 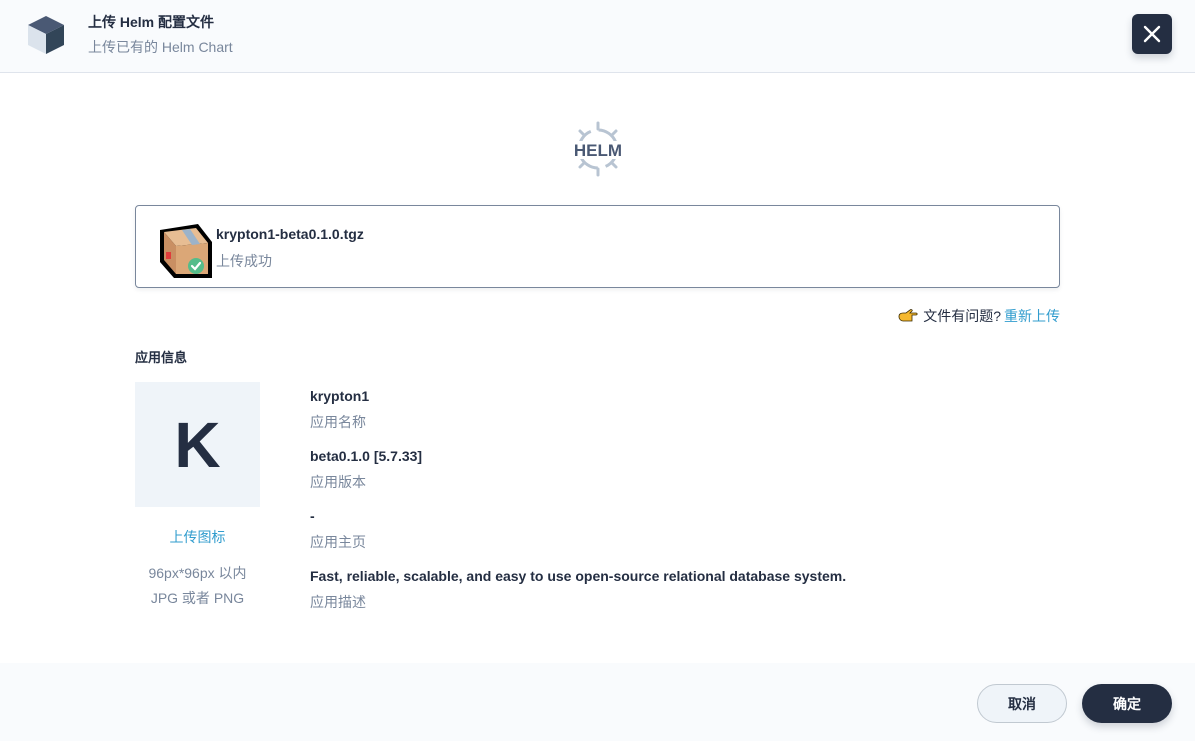 What do you see at coordinates (197, 537) in the screenshot?
I see `upload-icon-link: 上传图标` at bounding box center [197, 537].